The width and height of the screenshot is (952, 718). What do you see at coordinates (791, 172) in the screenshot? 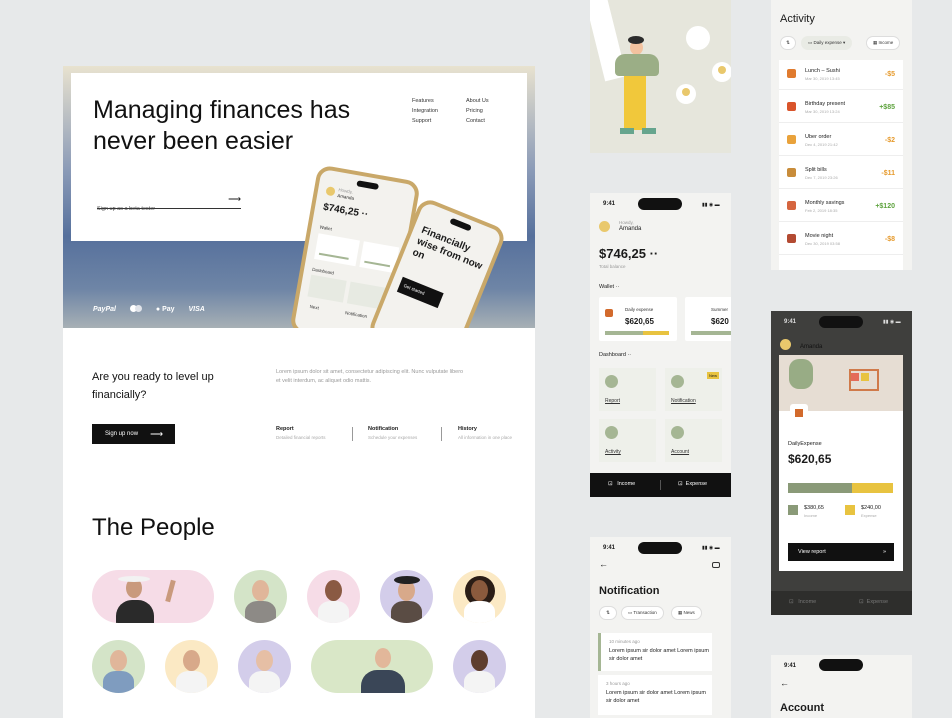
I see `transaction-icon` at bounding box center [791, 172].